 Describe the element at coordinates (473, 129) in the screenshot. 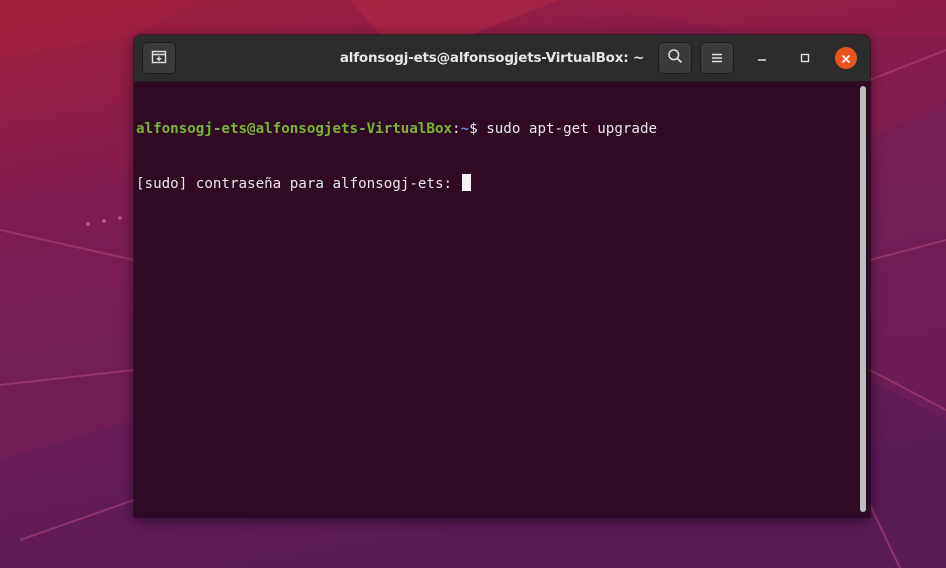

I see `prompt-dollar: $` at that location.